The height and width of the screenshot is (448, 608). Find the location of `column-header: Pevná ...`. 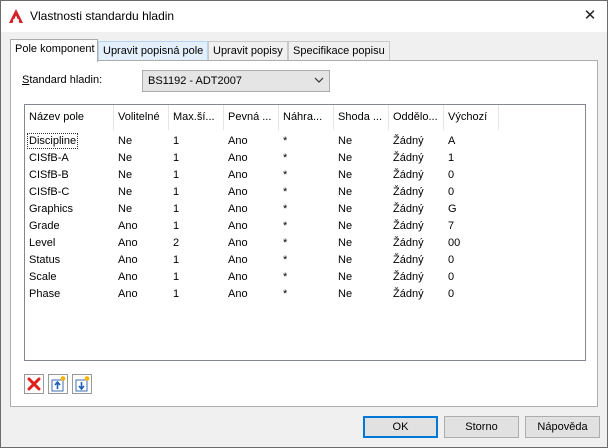

column-header: Pevná ... is located at coordinates (251, 117).